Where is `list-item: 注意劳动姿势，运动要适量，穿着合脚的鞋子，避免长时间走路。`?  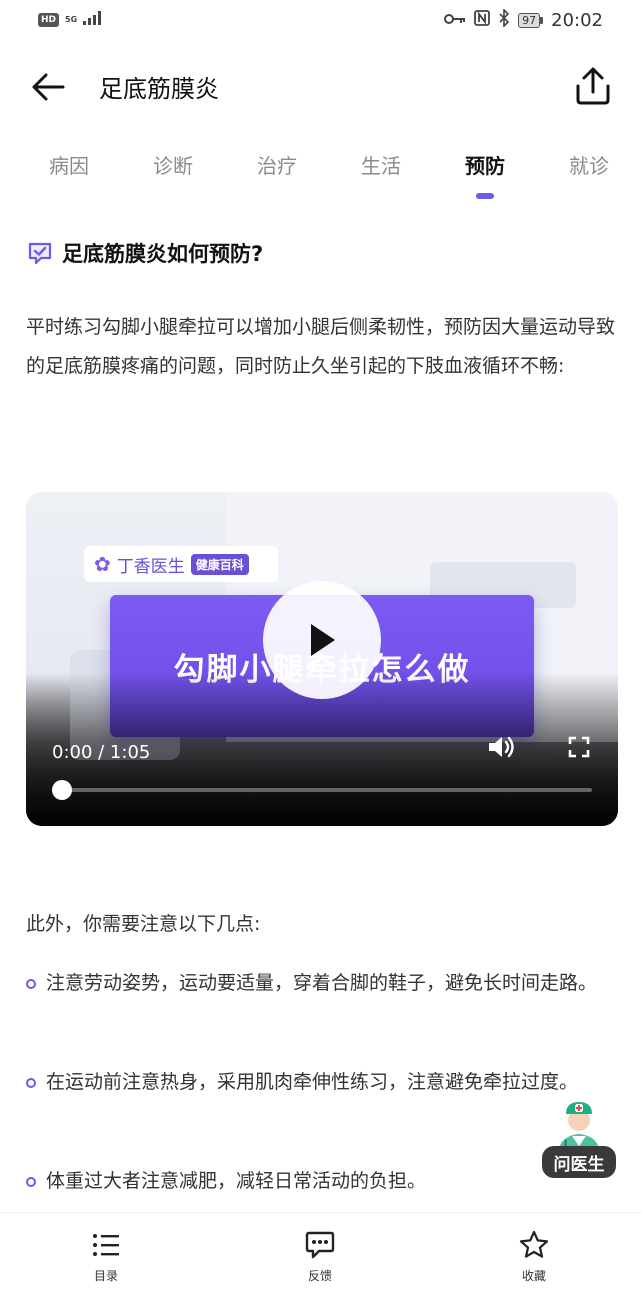 list-item: 注意劳动姿势，运动要适量，穿着合脚的鞋子，避免长时间走路。 is located at coordinates (321, 983).